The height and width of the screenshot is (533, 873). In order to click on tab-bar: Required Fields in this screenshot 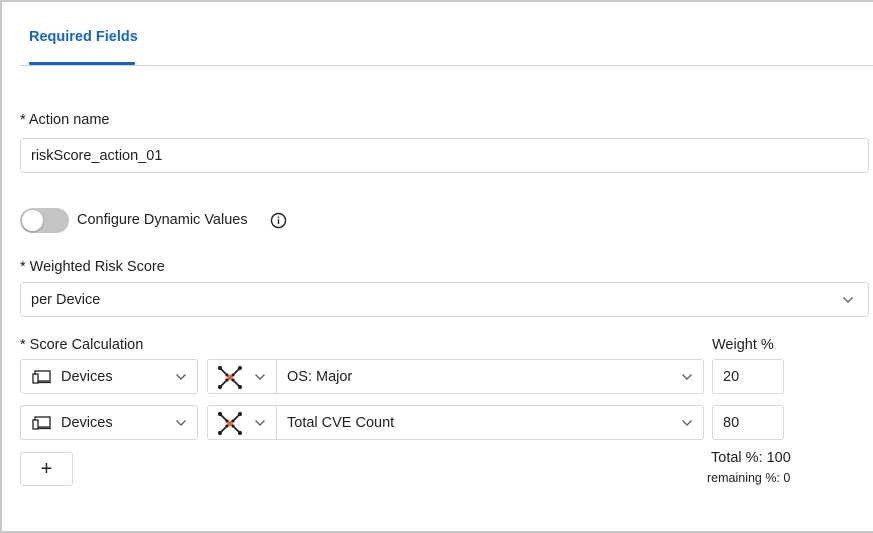, I will do `click(446, 34)`.